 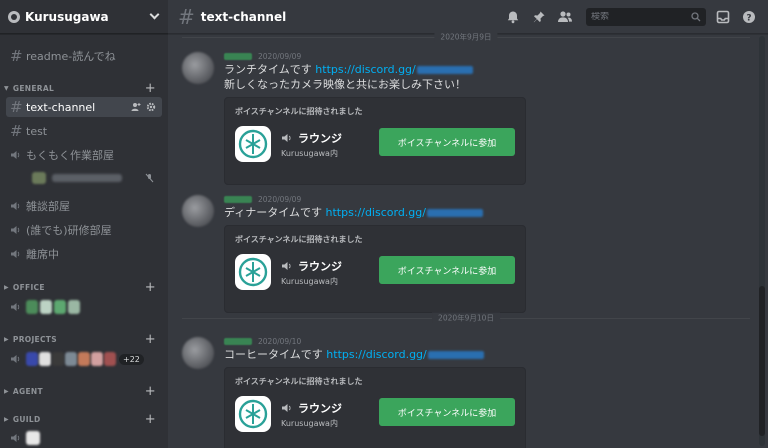 What do you see at coordinates (468, 17) in the screenshot?
I see `channel-header: # text-channel ?` at bounding box center [468, 17].